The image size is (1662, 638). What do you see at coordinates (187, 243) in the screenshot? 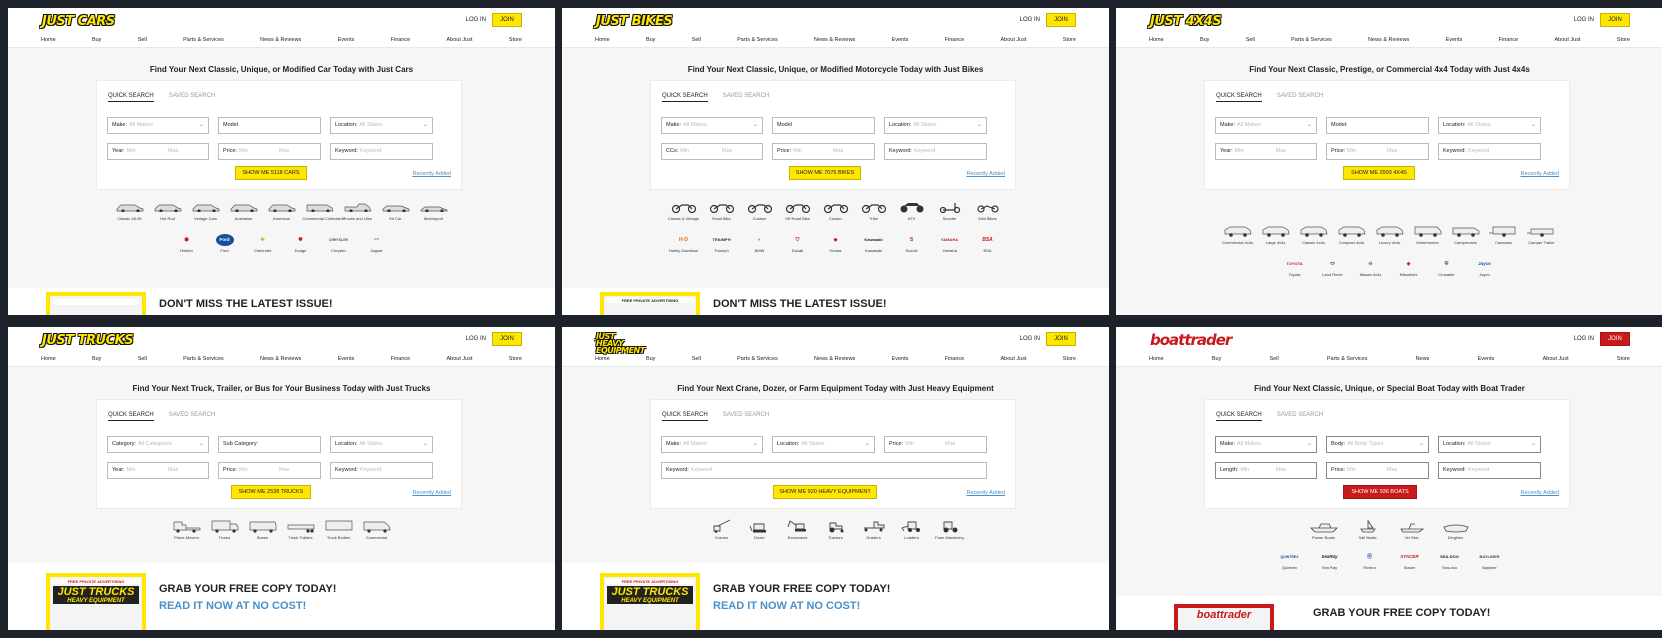
I see `brand-holden: ⬢ Holden` at bounding box center [187, 243].